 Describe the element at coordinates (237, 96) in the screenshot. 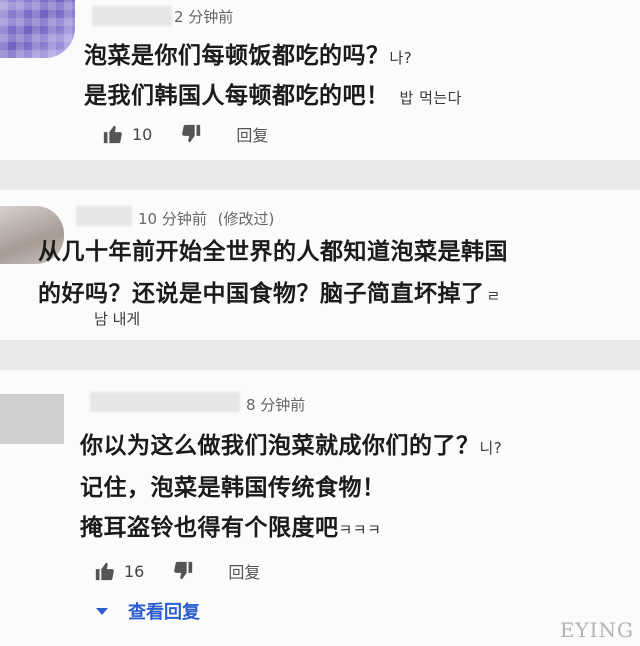

I see `comment-text-line: 是我们韩国人每顿都吃的吧！` at that location.